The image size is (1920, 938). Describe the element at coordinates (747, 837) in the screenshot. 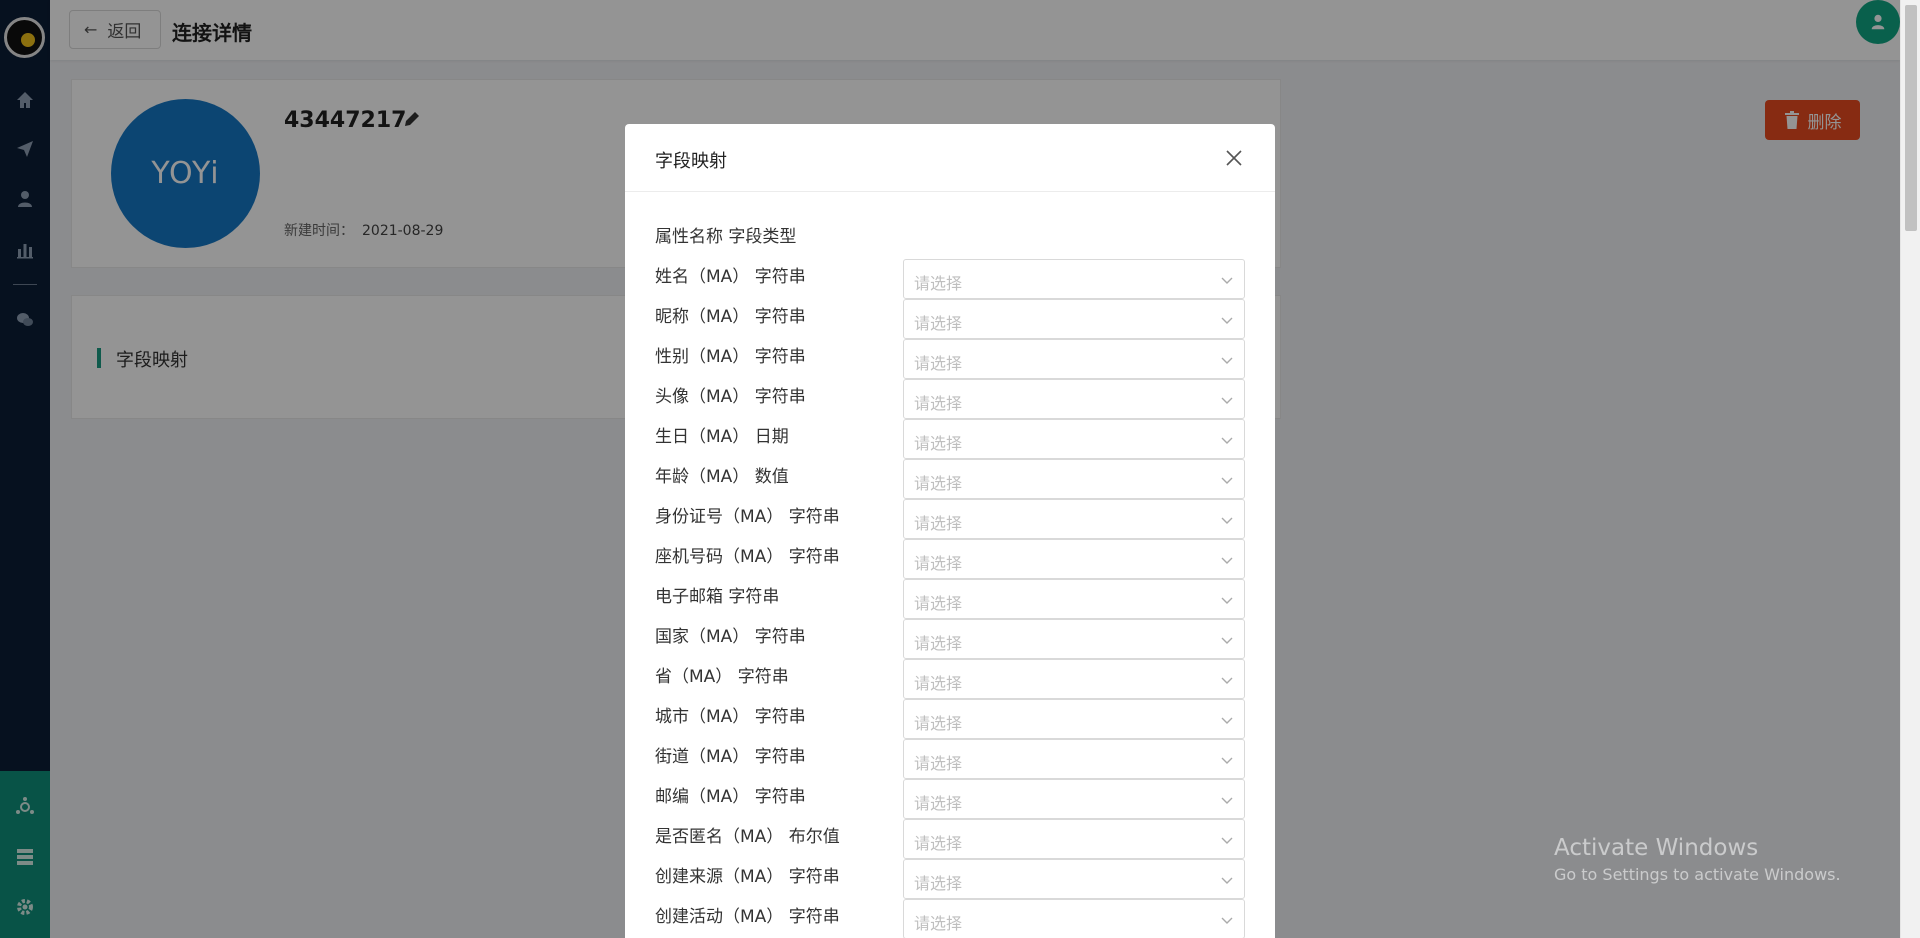

I see `field-label: 是否匿名（MA） 布尔值` at that location.